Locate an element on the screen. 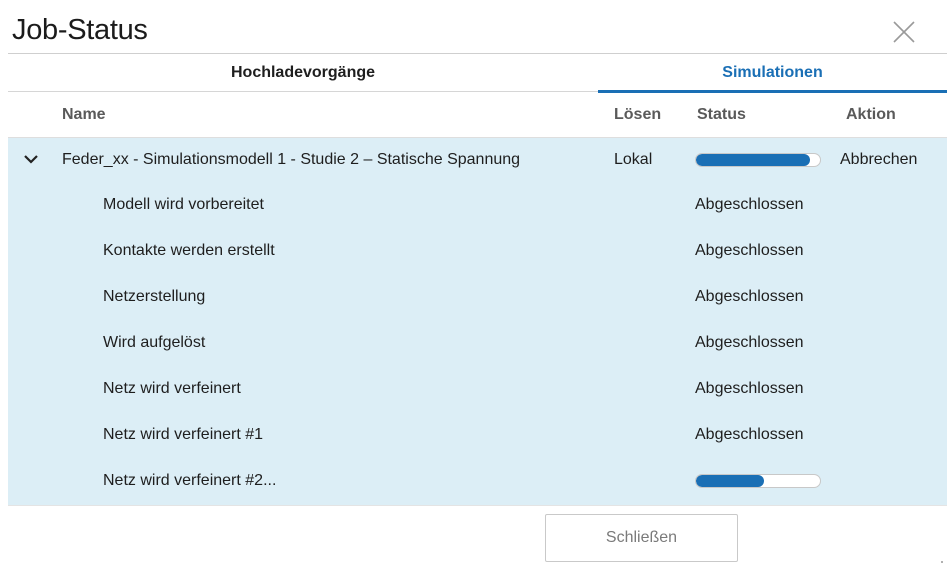 This screenshot has width=951, height=567. column-header-name: Name is located at coordinates (84, 115).